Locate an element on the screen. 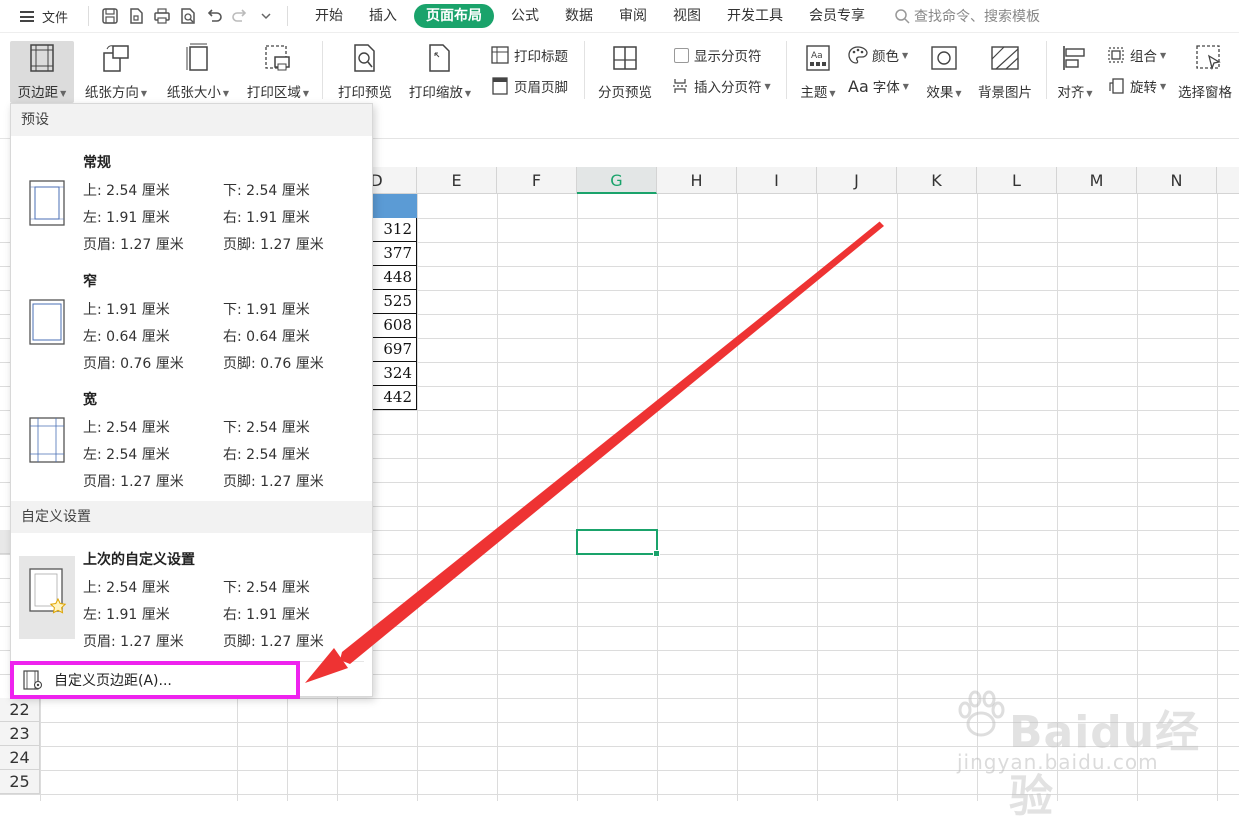 The width and height of the screenshot is (1239, 824). row-header-22: 22 is located at coordinates (20, 710).